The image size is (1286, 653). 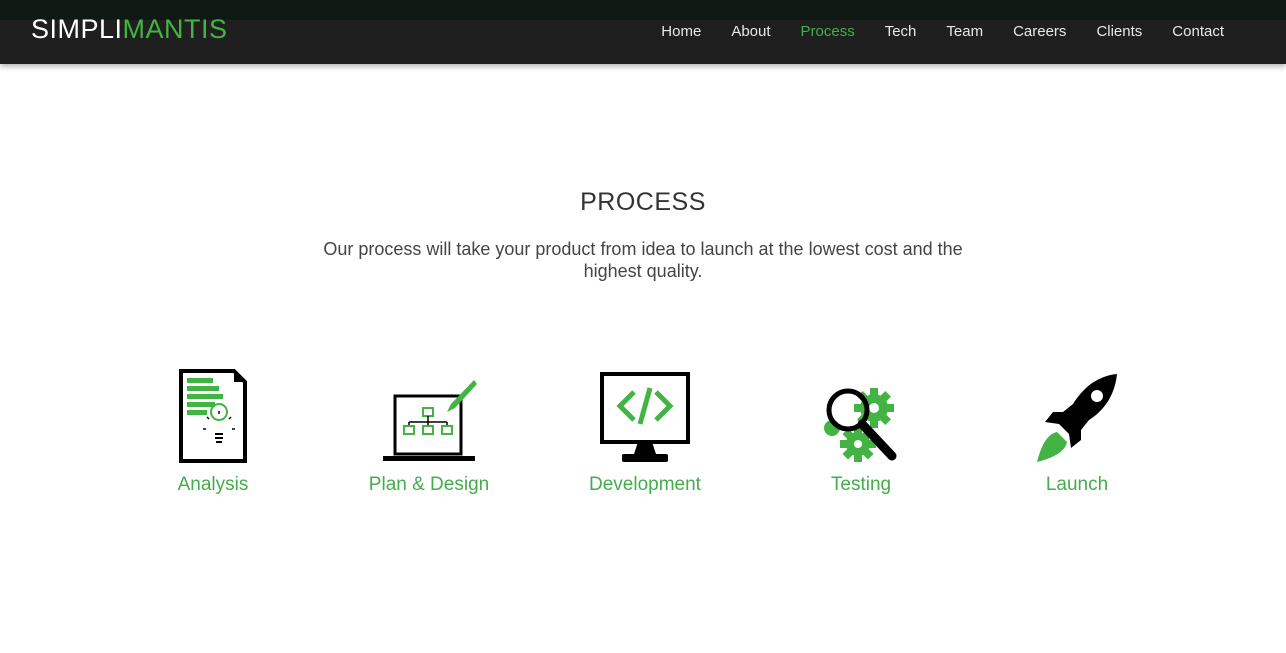 I want to click on process-step-launch: Launch, so click(x=1077, y=428).